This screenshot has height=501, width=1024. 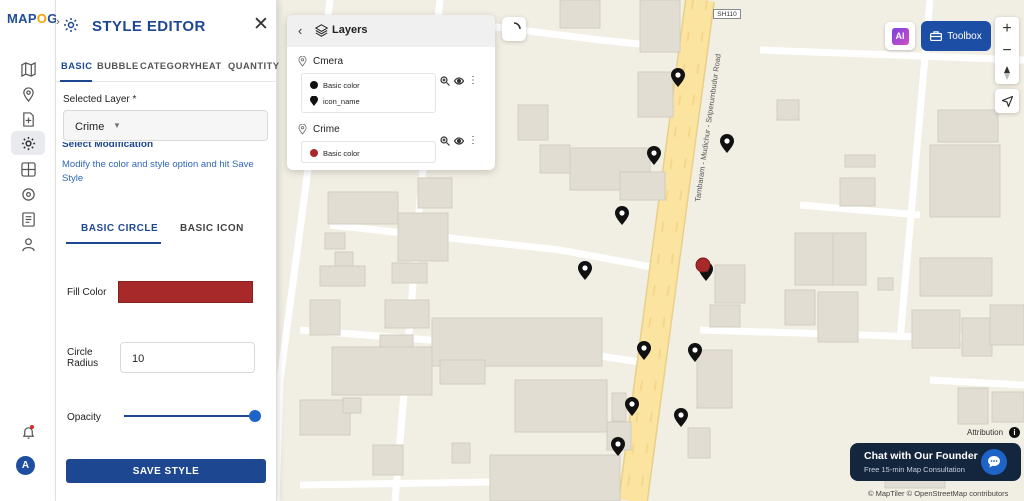 I want to click on circle-radius-value: 10, so click(x=138, y=359).